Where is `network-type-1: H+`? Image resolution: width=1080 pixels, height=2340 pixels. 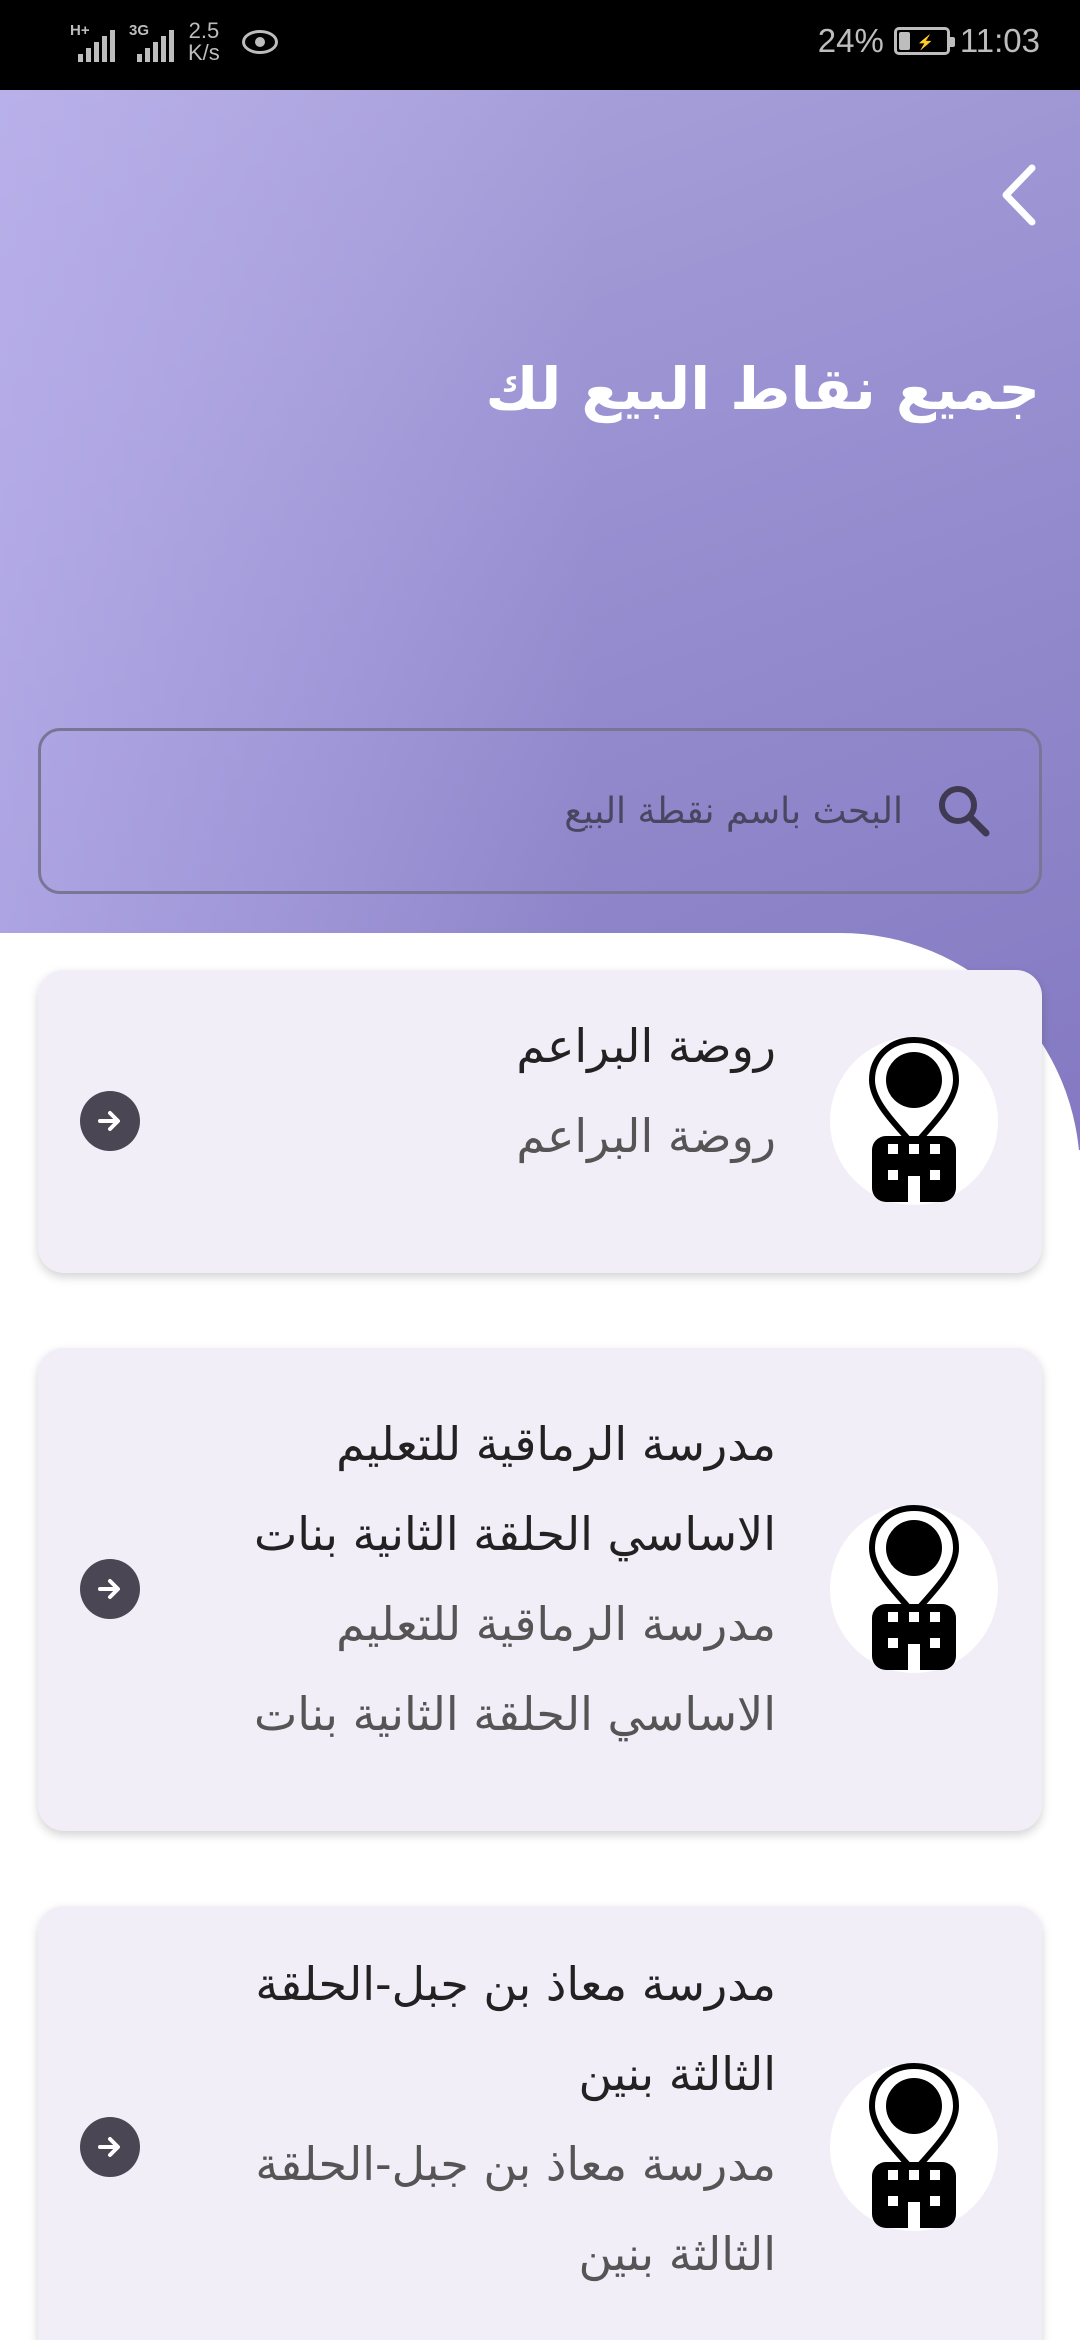
network-type-1: H+ is located at coordinates (80, 30).